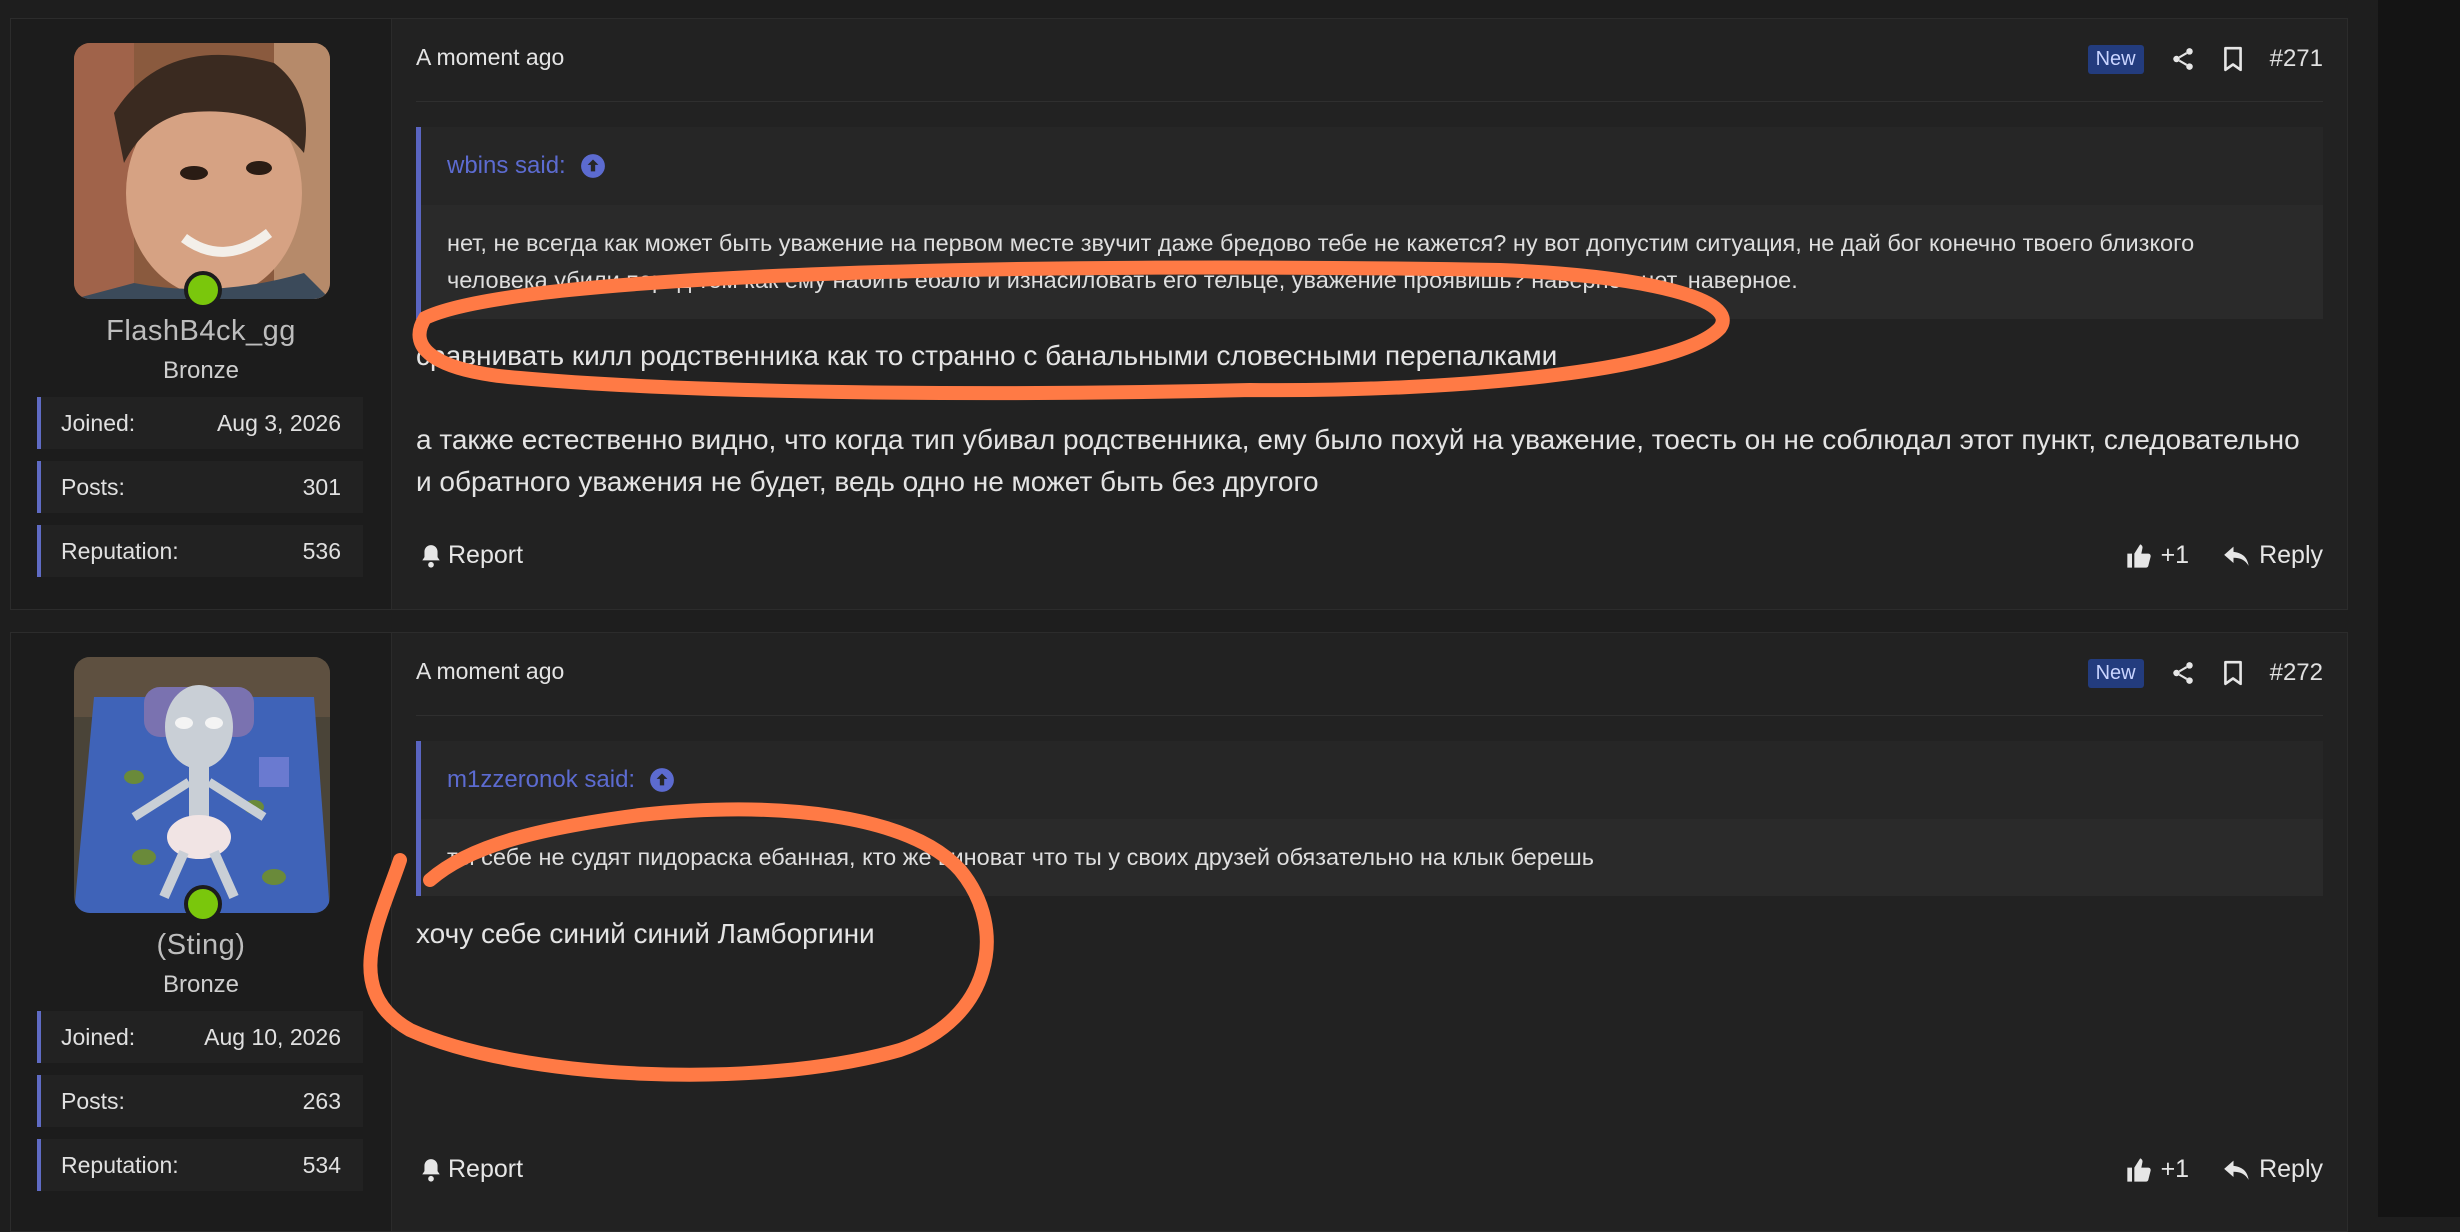 This screenshot has width=2460, height=1232. Describe the element at coordinates (1372, 166) in the screenshot. I see `quote-author-link: wbins said:` at that location.